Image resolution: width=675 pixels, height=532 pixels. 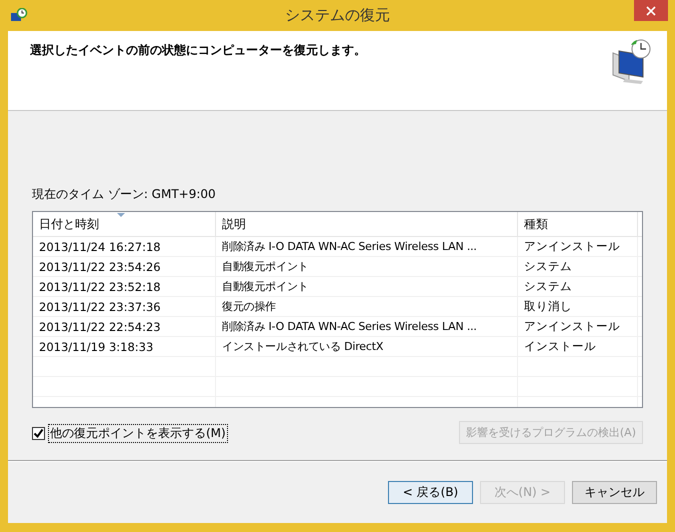 I want to click on table-cell: インストール, so click(x=578, y=346).